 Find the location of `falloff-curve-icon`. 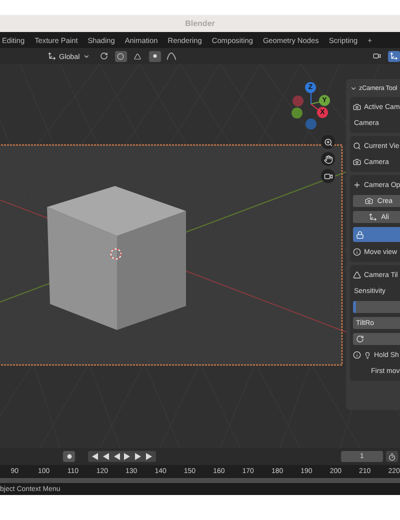

falloff-curve-icon is located at coordinates (171, 56).